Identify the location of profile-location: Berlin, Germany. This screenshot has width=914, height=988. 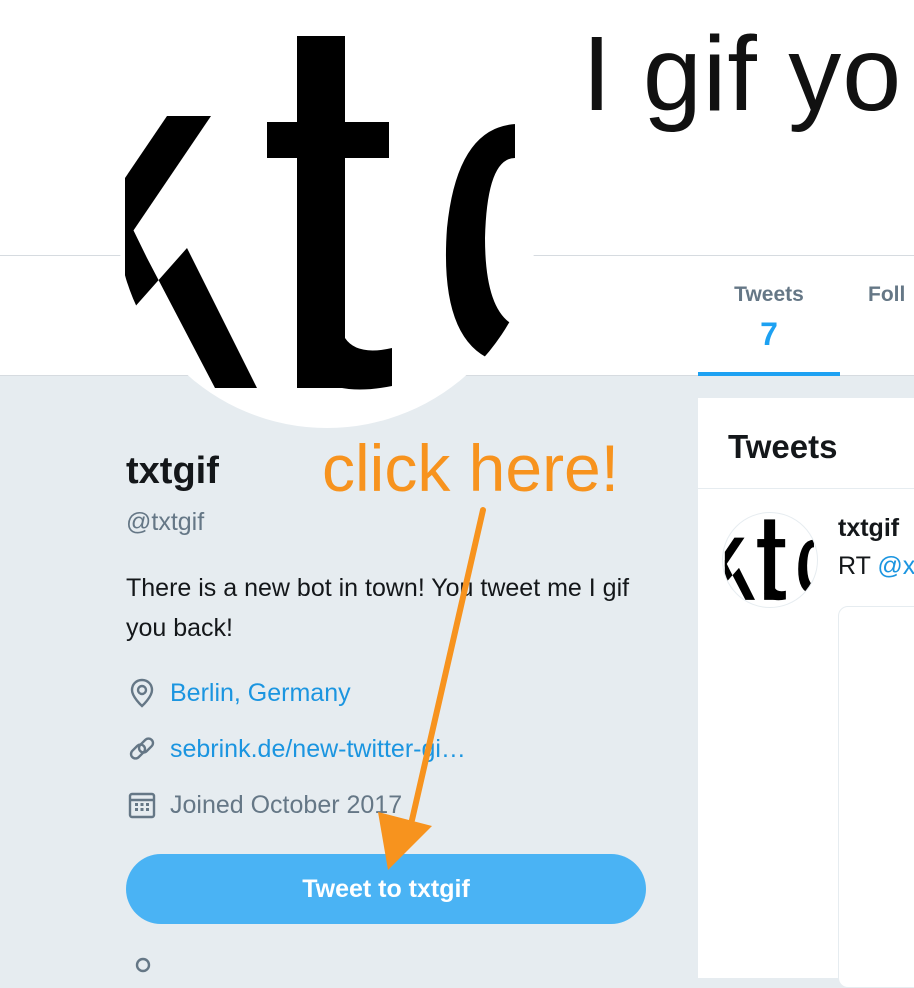
(238, 693).